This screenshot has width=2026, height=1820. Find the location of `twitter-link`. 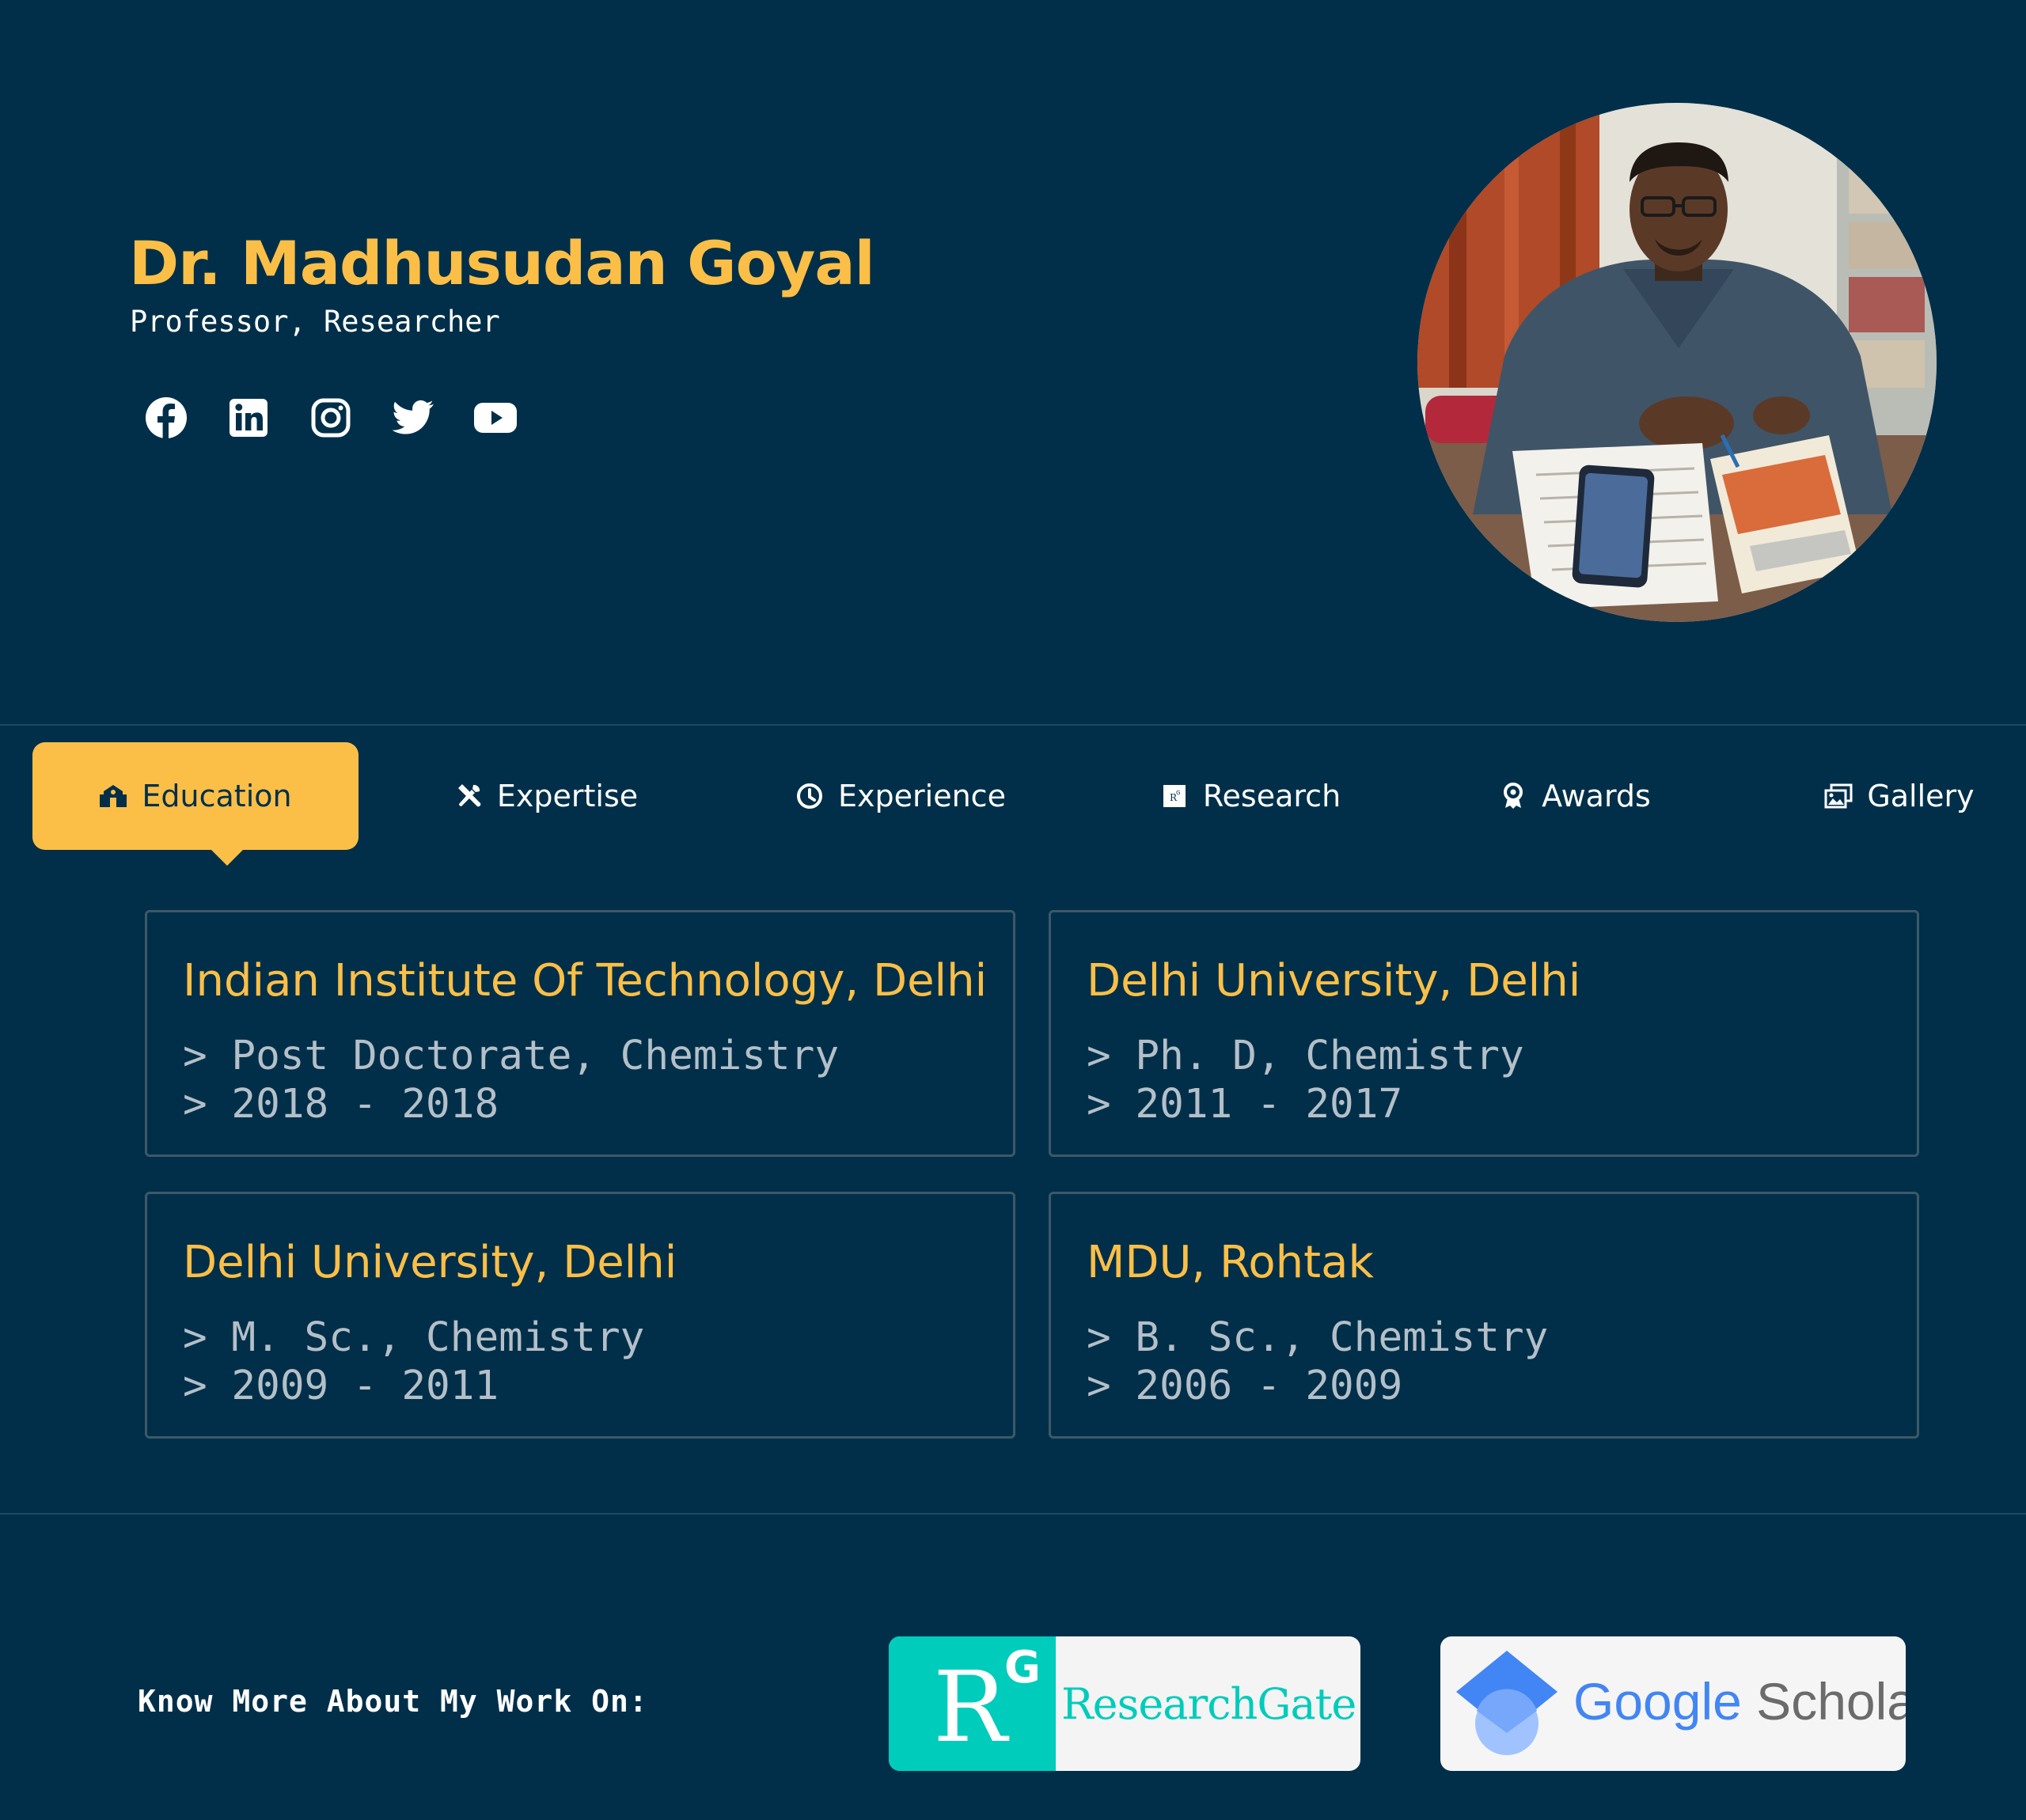

twitter-link is located at coordinates (413, 418).